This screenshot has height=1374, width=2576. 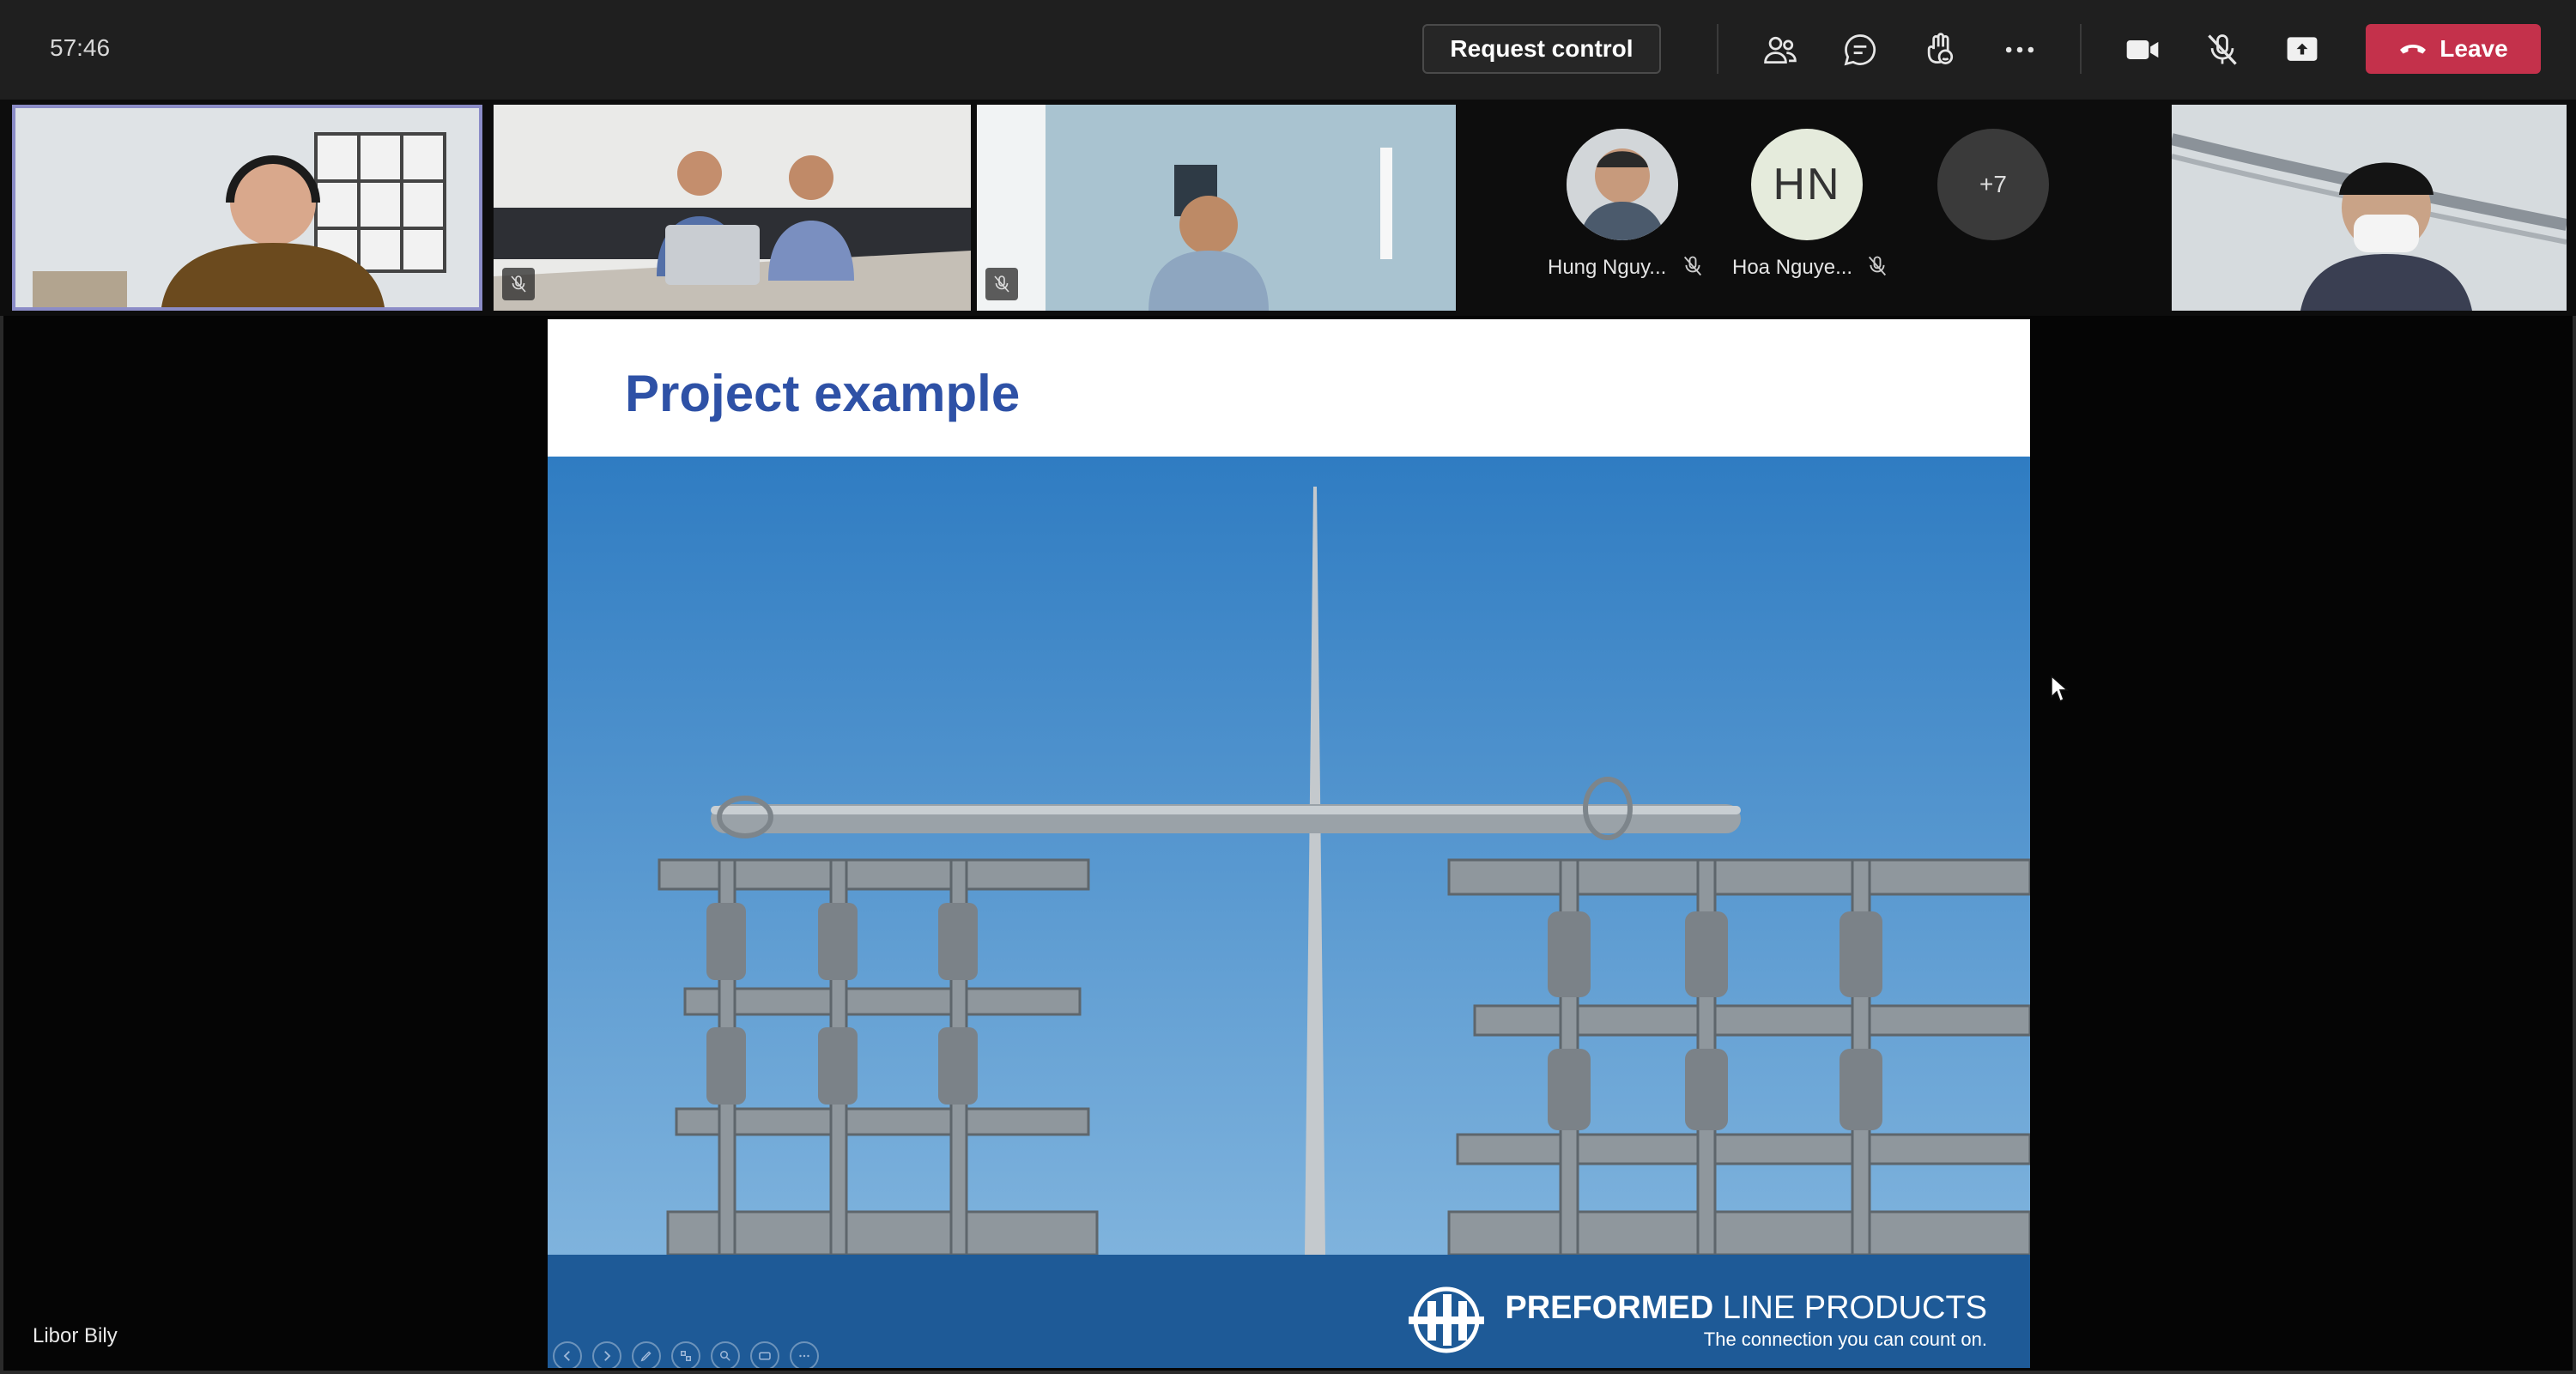 What do you see at coordinates (1447, 1319) in the screenshot?
I see `company-logo-icon` at bounding box center [1447, 1319].